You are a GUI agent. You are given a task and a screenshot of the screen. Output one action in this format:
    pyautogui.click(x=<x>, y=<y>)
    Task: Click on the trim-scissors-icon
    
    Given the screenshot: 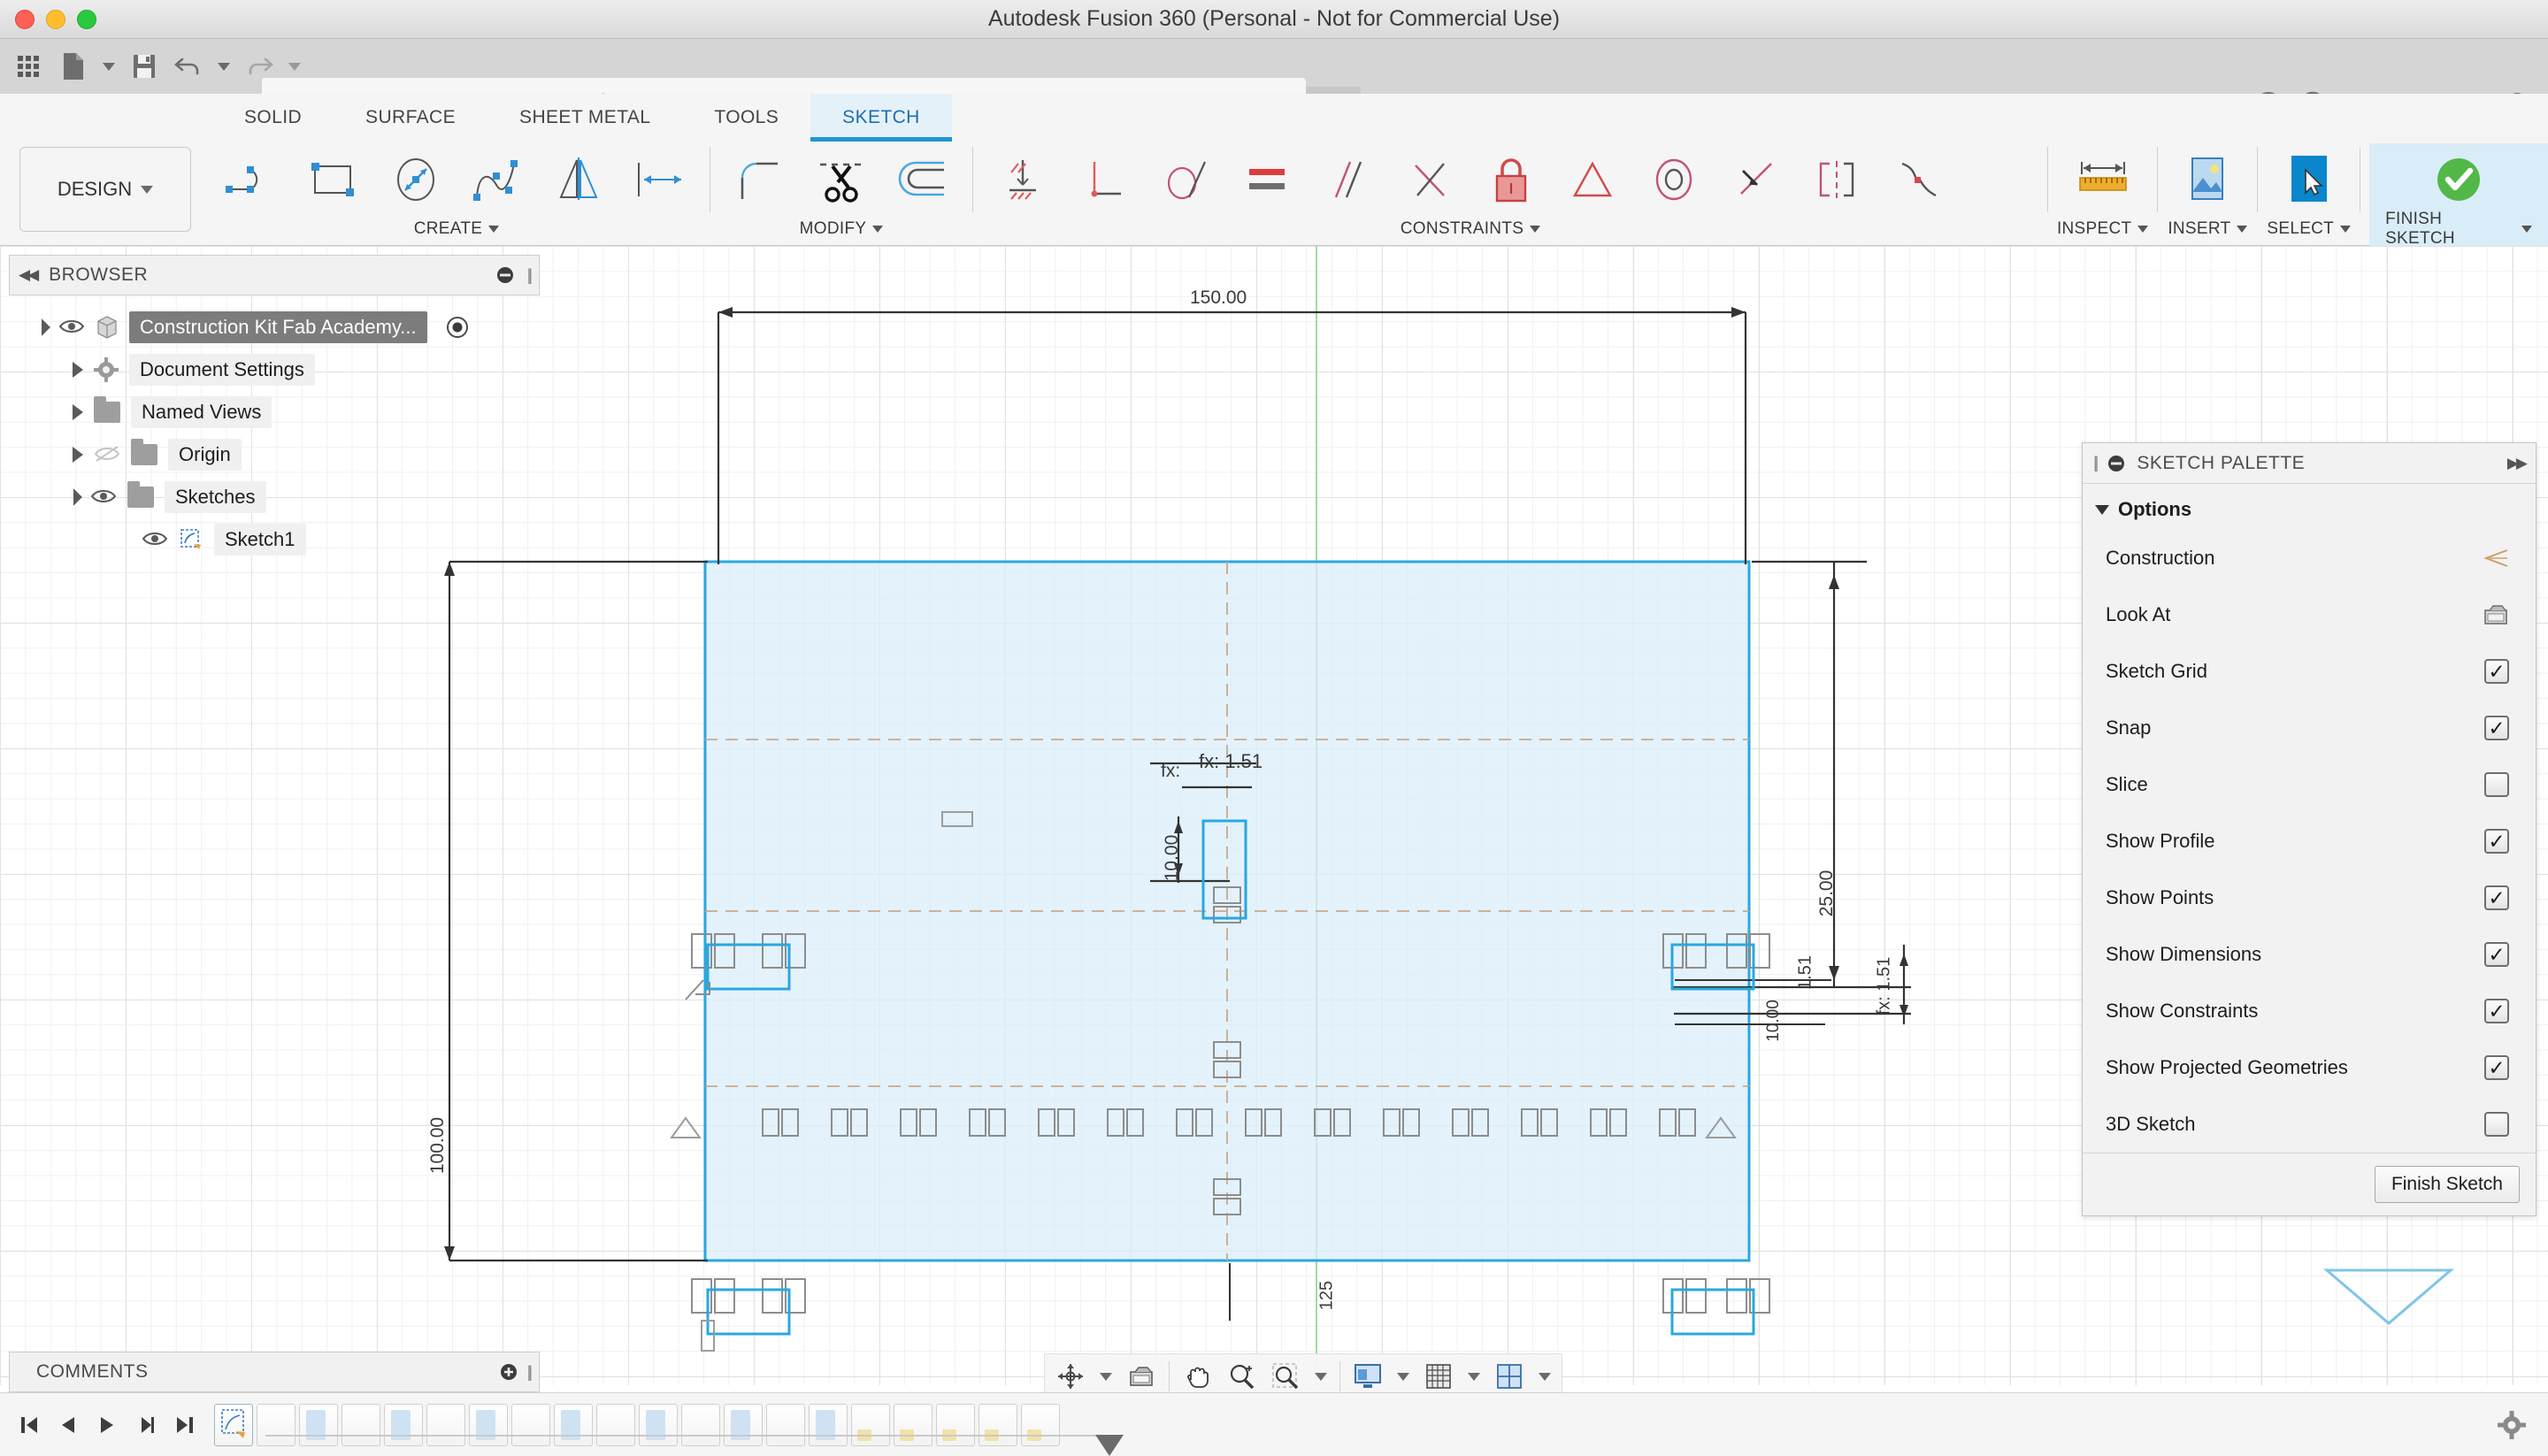 What is the action you would take?
    pyautogui.click(x=841, y=179)
    